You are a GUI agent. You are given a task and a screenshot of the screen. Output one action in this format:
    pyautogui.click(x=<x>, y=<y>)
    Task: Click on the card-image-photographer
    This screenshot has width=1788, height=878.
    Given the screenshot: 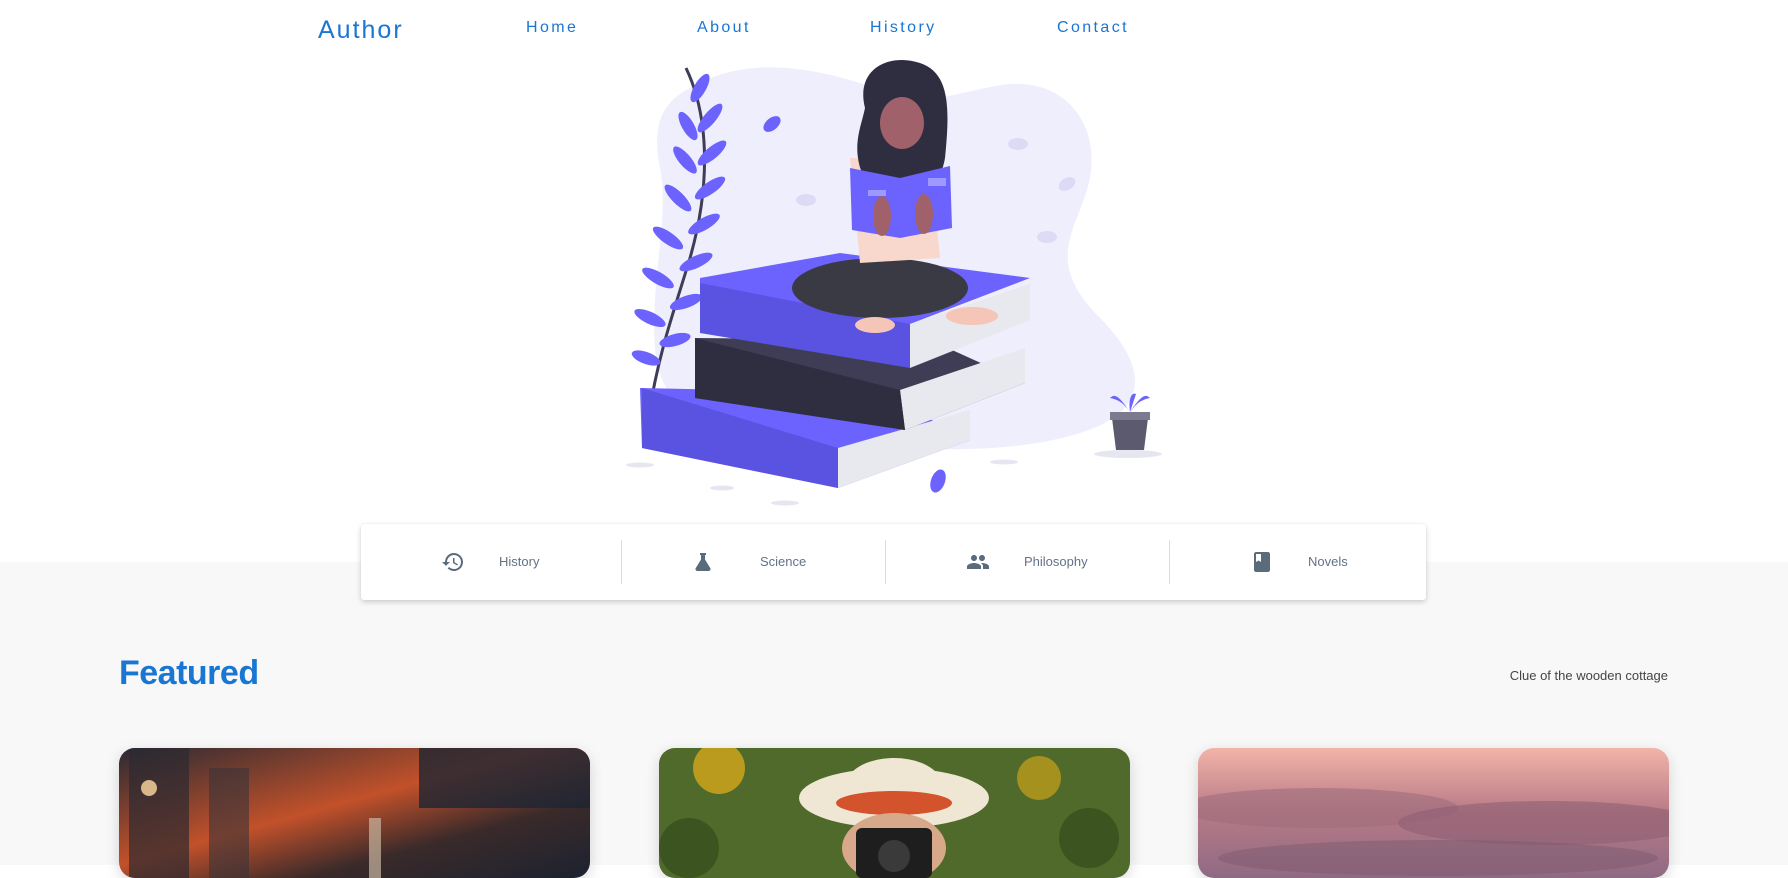 What is the action you would take?
    pyautogui.click(x=894, y=813)
    